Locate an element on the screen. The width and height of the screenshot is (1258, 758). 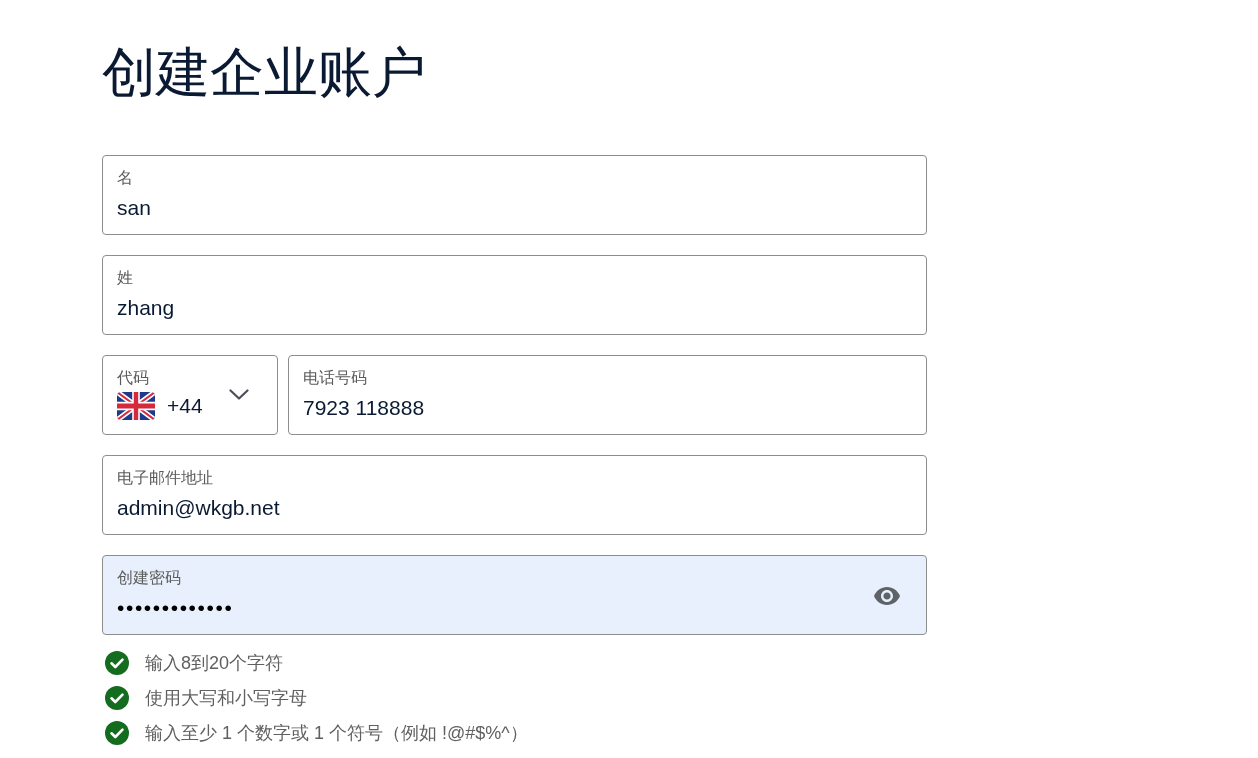
password-requirement: 输入至少 1 个数字或 1 个符号（例如 !@#$%^） is located at coordinates (336, 733).